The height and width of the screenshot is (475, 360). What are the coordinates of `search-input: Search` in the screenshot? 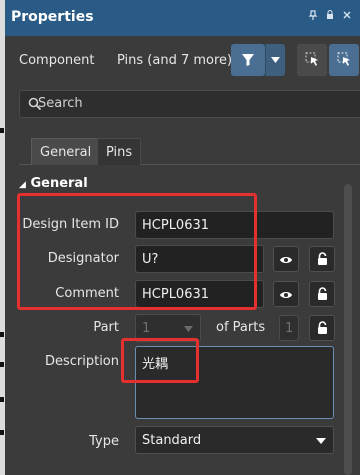 It's located at (60, 103).